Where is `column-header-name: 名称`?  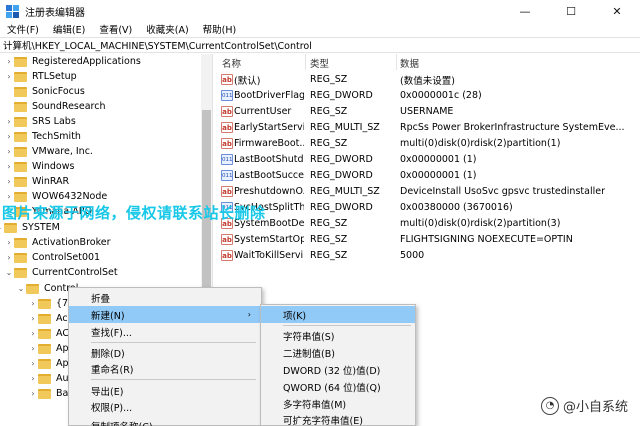 column-header-name: 名称 is located at coordinates (231, 63).